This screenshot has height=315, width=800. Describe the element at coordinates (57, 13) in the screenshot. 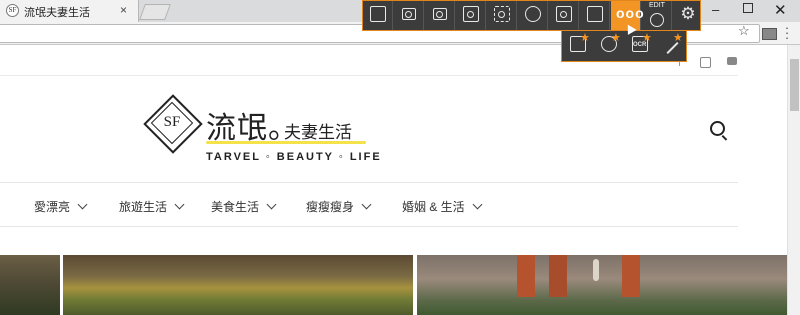

I see `tab-title: 流氓夫妻生活` at that location.